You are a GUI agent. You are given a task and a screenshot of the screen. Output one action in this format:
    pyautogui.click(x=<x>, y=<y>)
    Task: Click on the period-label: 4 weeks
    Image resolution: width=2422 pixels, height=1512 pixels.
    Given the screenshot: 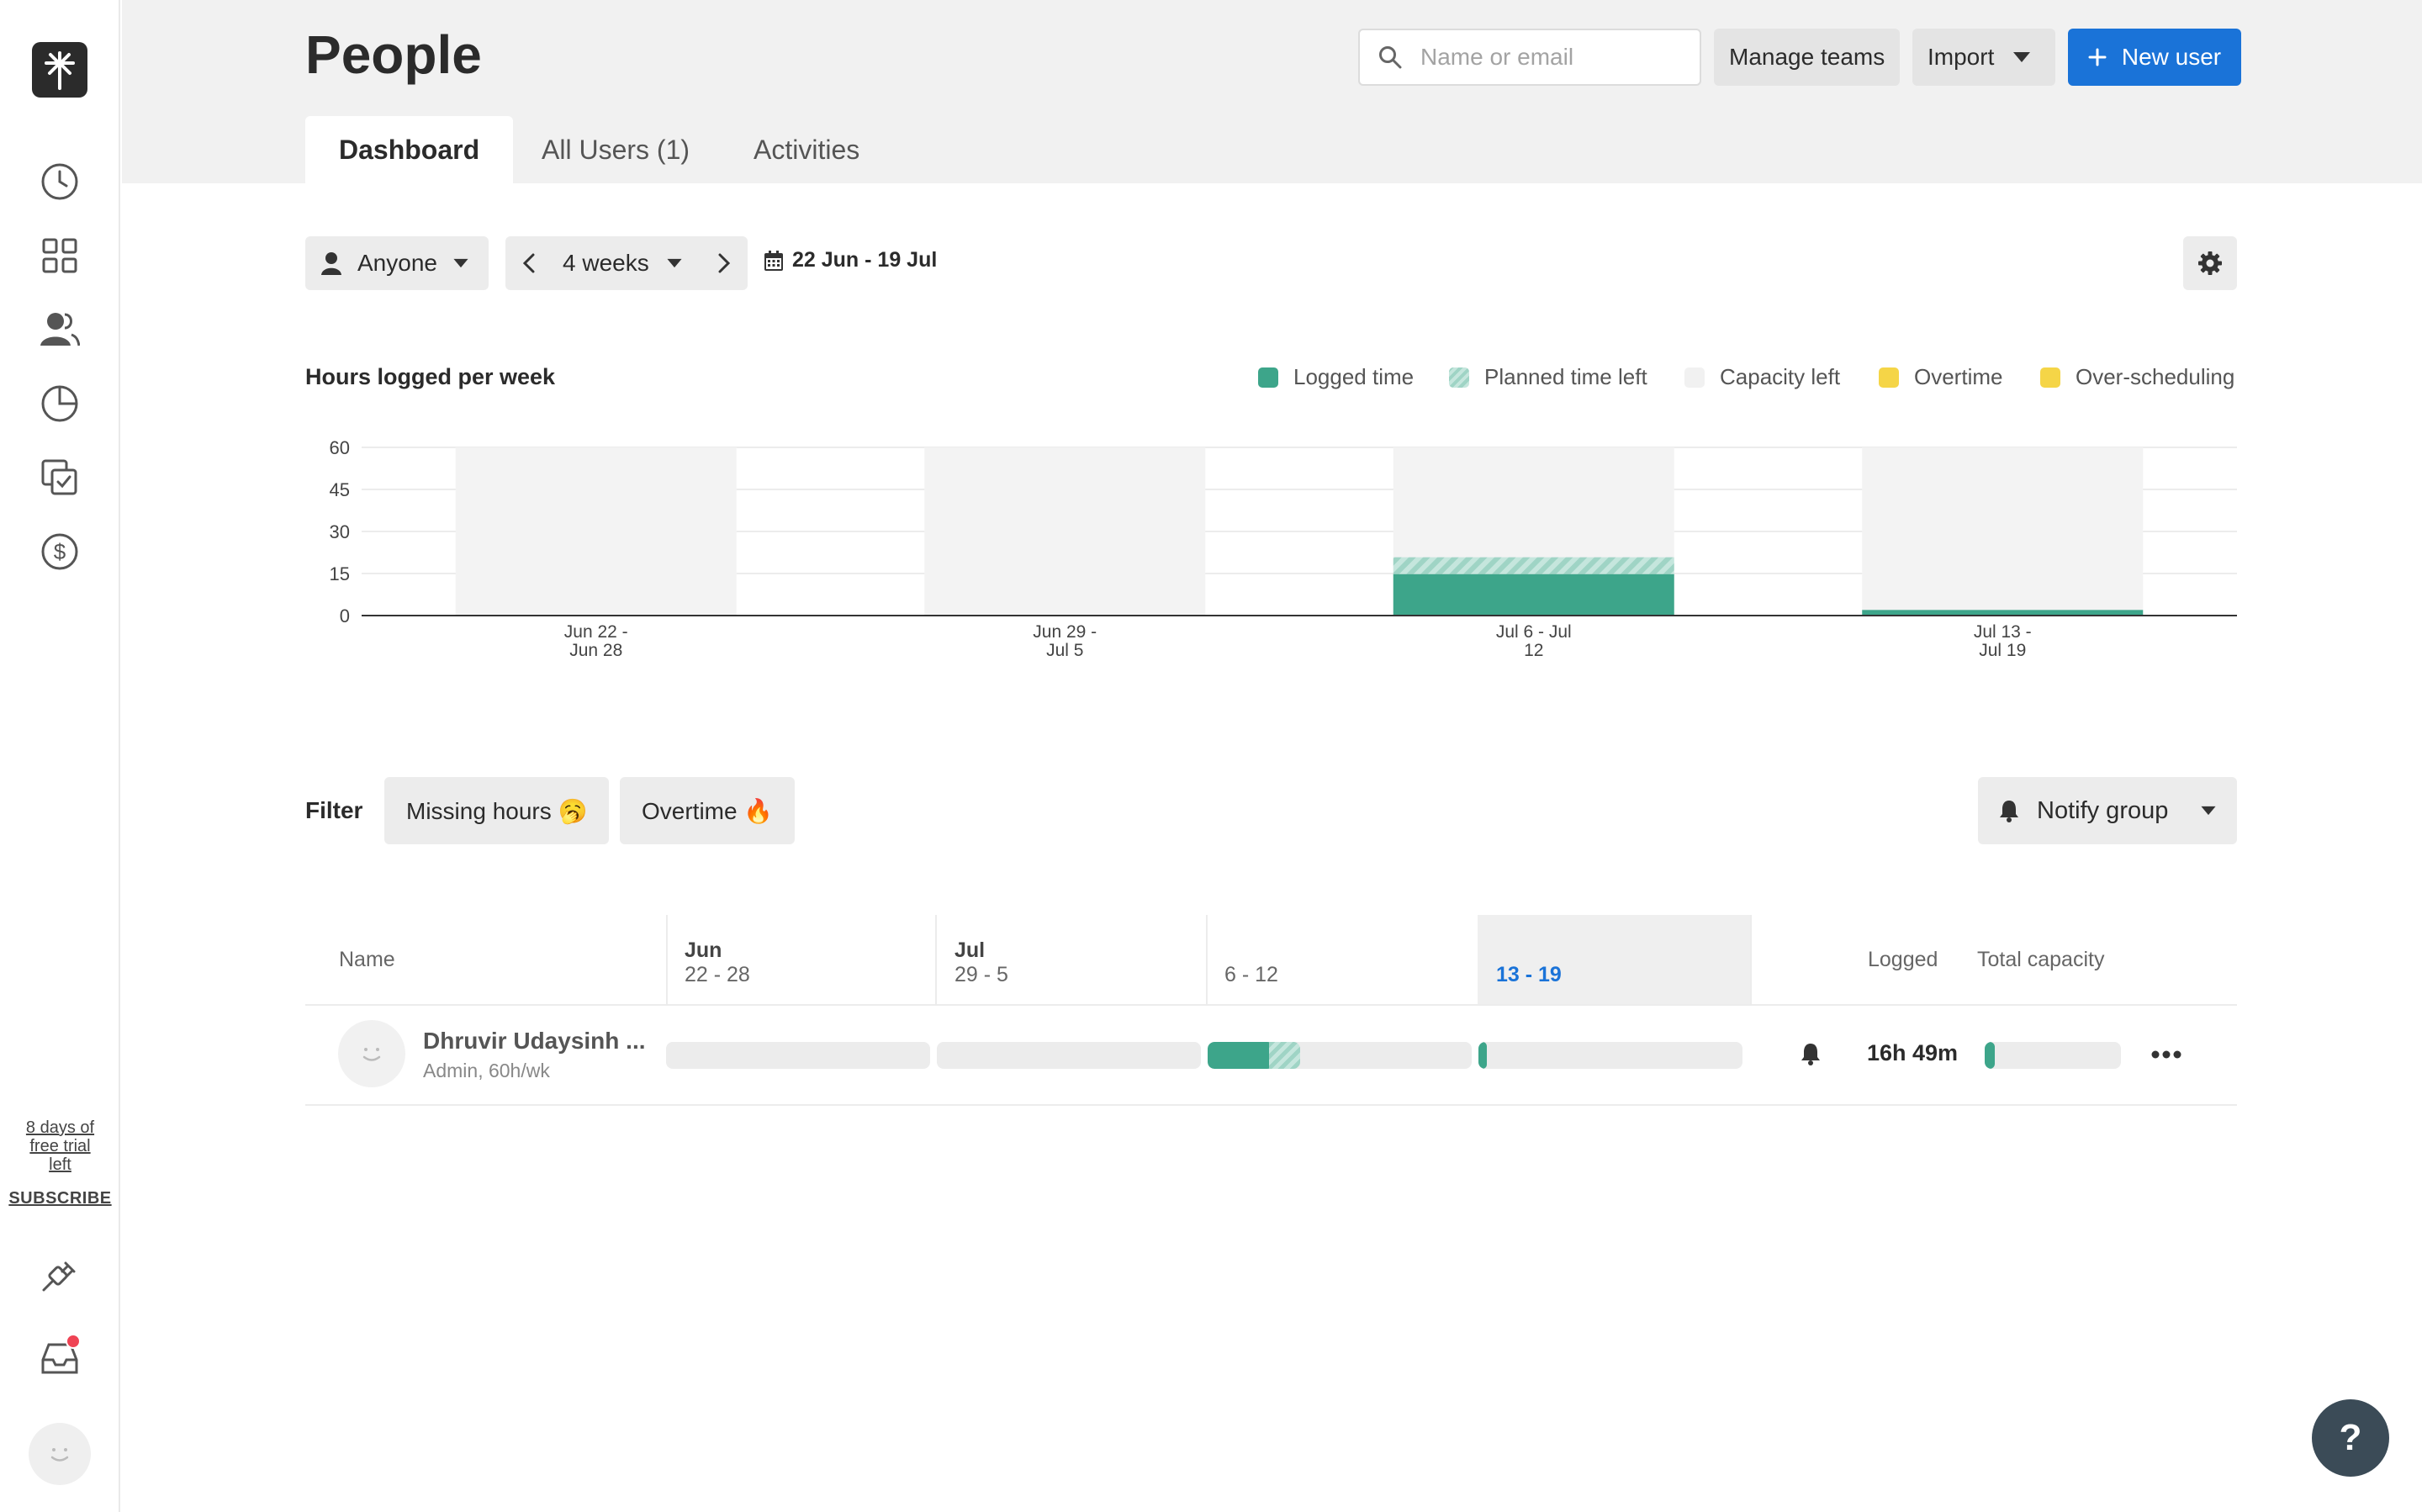 What is the action you would take?
    pyautogui.click(x=606, y=263)
    